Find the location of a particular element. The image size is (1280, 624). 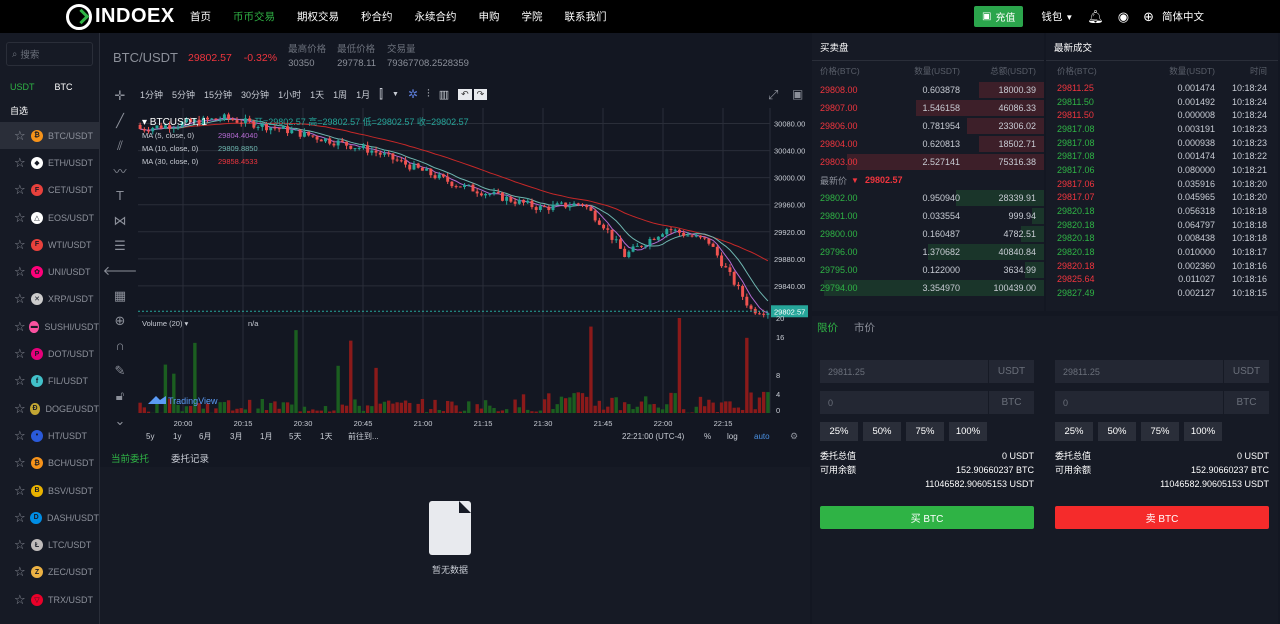

order-book-row: 29803.00 2.527141 75316.38 is located at coordinates (928, 162).